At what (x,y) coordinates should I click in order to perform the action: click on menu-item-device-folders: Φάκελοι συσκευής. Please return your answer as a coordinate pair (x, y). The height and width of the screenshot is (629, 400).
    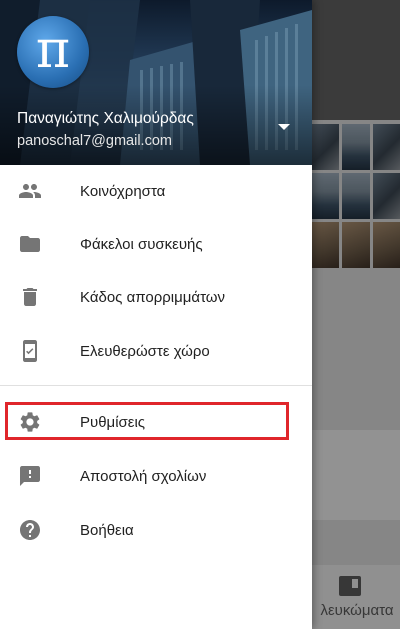
    Looking at the image, I should click on (156, 244).